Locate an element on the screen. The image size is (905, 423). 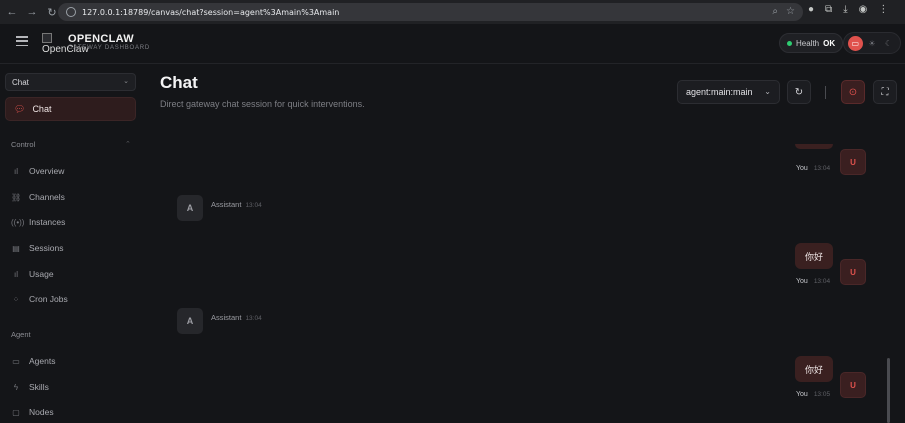
alert-circle-icon: ⊙ is located at coordinates (853, 92).